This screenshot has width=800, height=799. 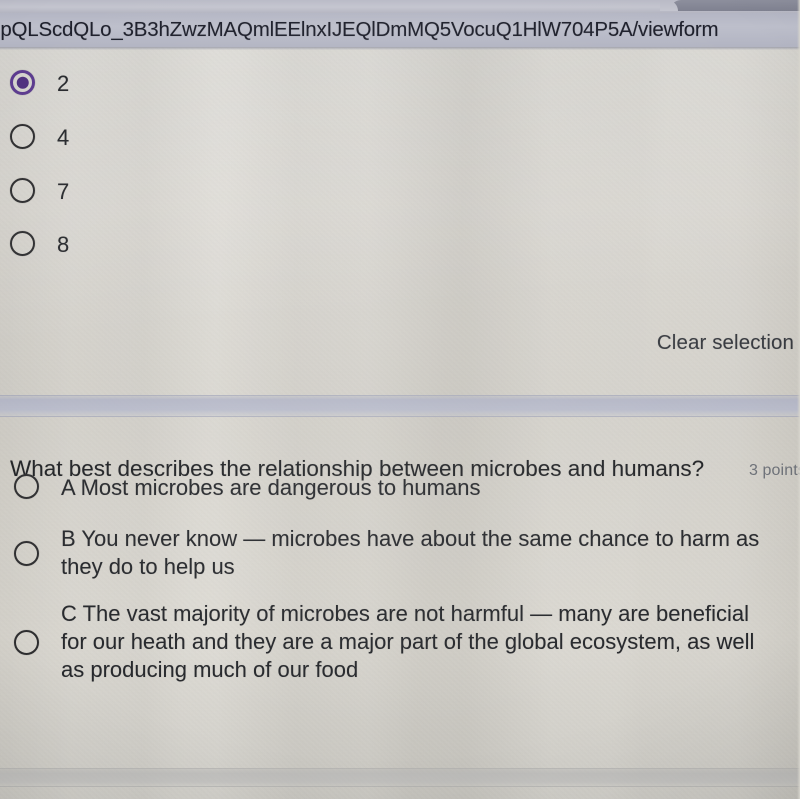 I want to click on option-label: 4, so click(x=63, y=137).